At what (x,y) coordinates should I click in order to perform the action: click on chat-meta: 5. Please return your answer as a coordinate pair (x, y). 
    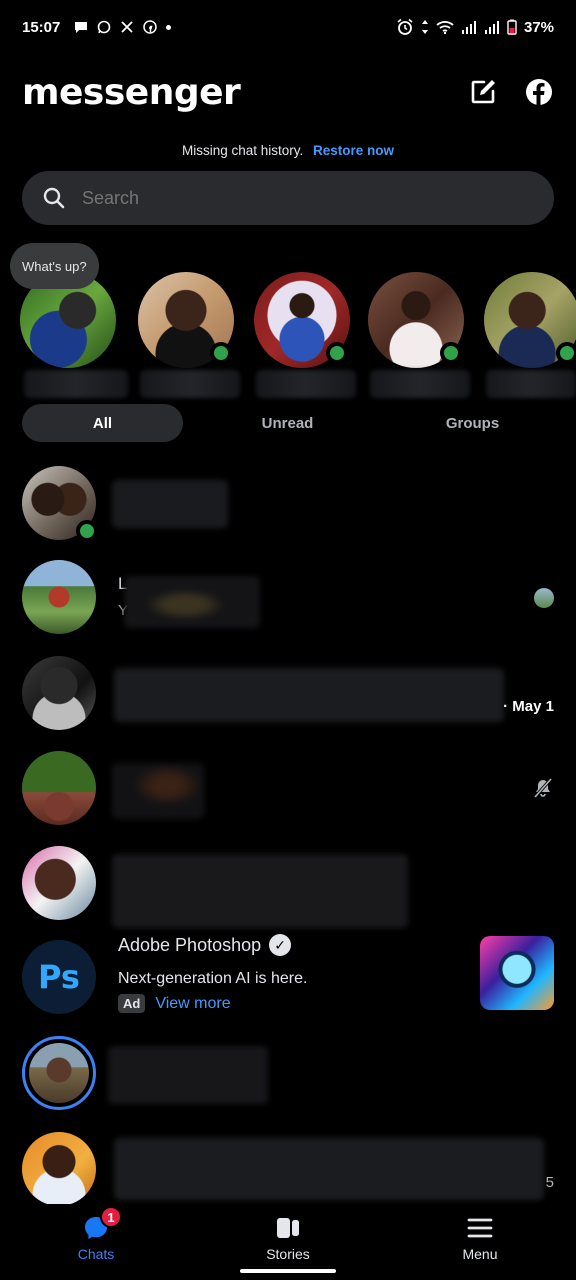
    Looking at the image, I should click on (549, 1182).